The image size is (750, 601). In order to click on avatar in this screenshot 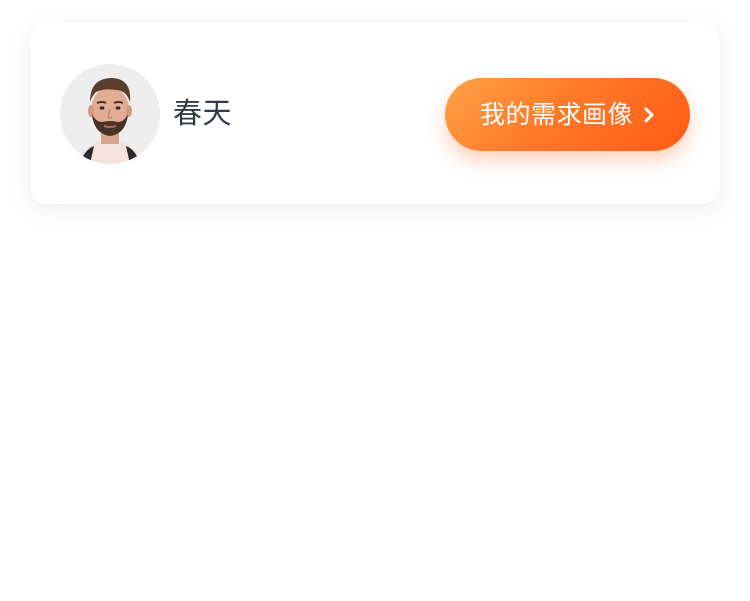, I will do `click(110, 114)`.